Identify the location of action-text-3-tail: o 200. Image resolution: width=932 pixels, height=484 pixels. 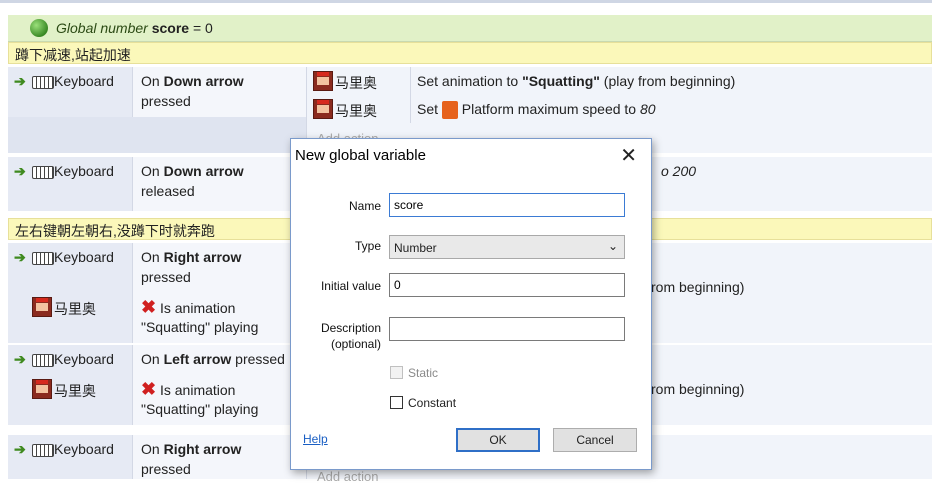
(678, 171).